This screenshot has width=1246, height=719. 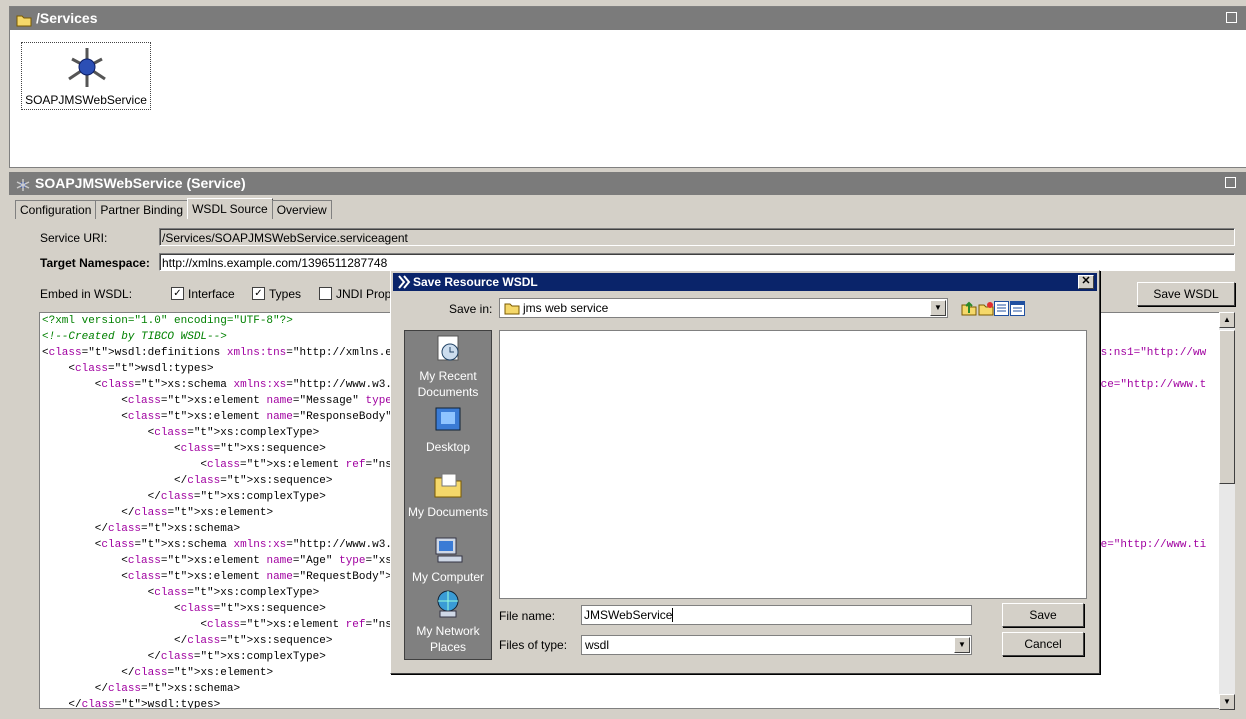 What do you see at coordinates (448, 512) in the screenshot?
I see `place-label: My Documents` at bounding box center [448, 512].